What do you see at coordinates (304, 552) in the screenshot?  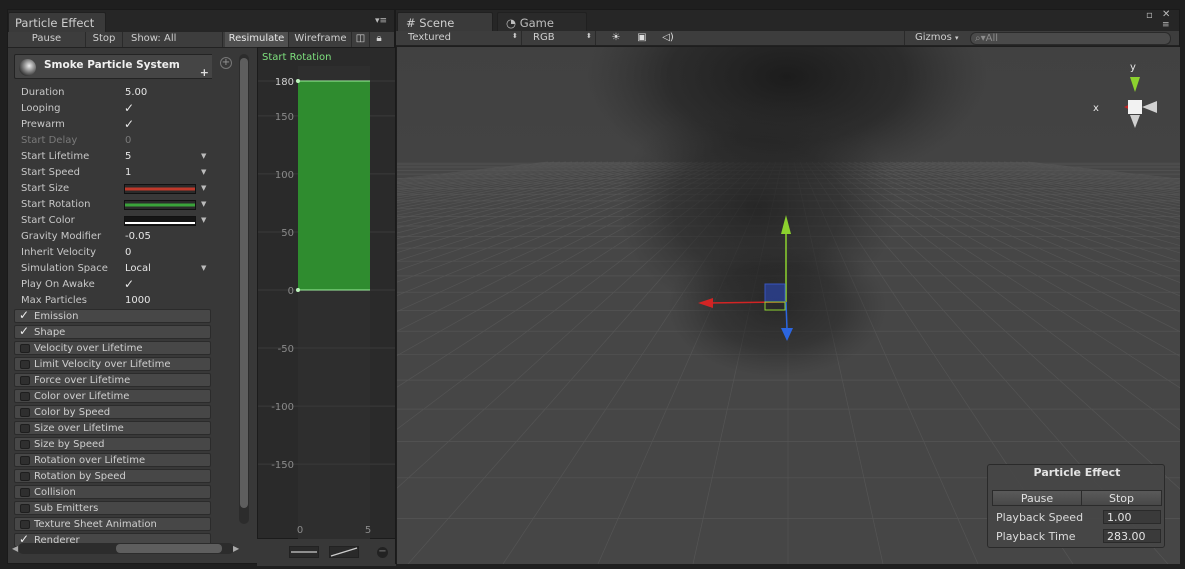 I see `flat-curve-preset` at bounding box center [304, 552].